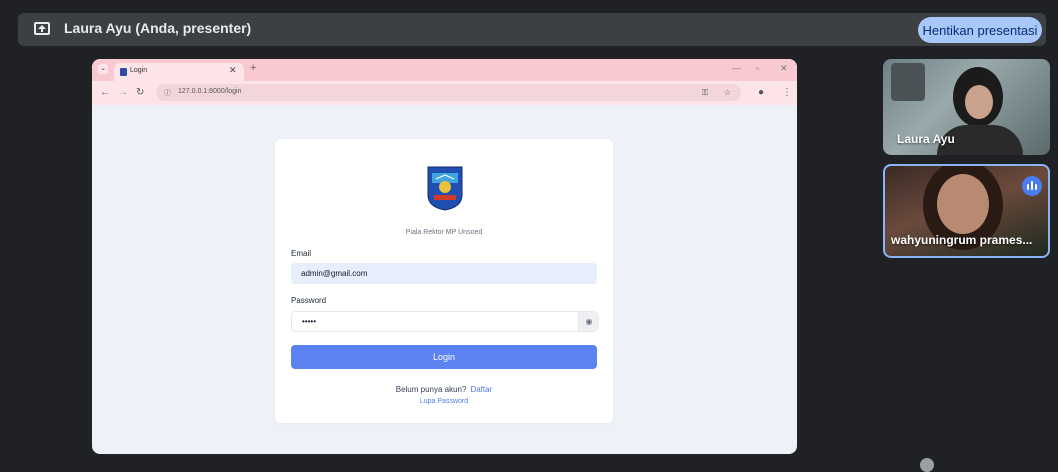  I want to click on bookmark-star-icon: ☆, so click(727, 92).